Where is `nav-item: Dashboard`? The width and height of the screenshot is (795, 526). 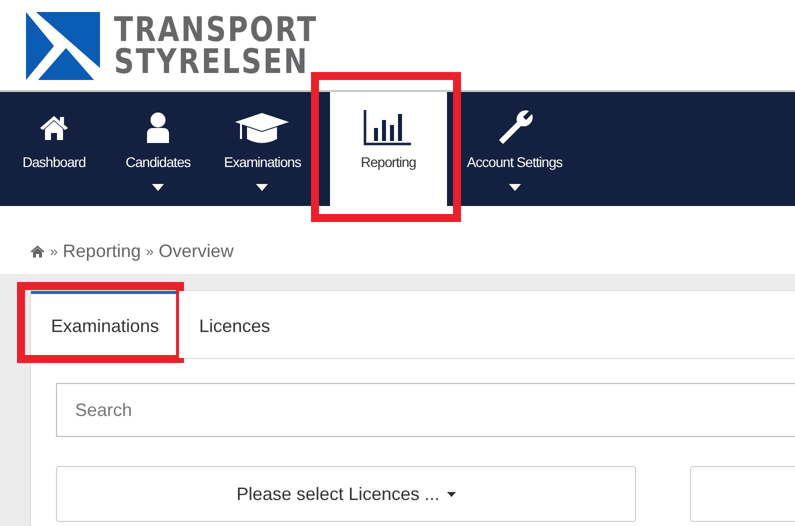
nav-item: Dashboard is located at coordinates (54, 149).